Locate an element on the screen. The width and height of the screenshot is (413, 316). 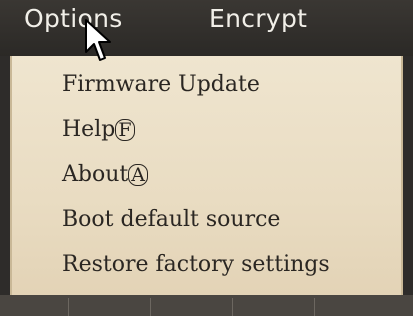
shortcut-key-badge: F is located at coordinates (125, 130).